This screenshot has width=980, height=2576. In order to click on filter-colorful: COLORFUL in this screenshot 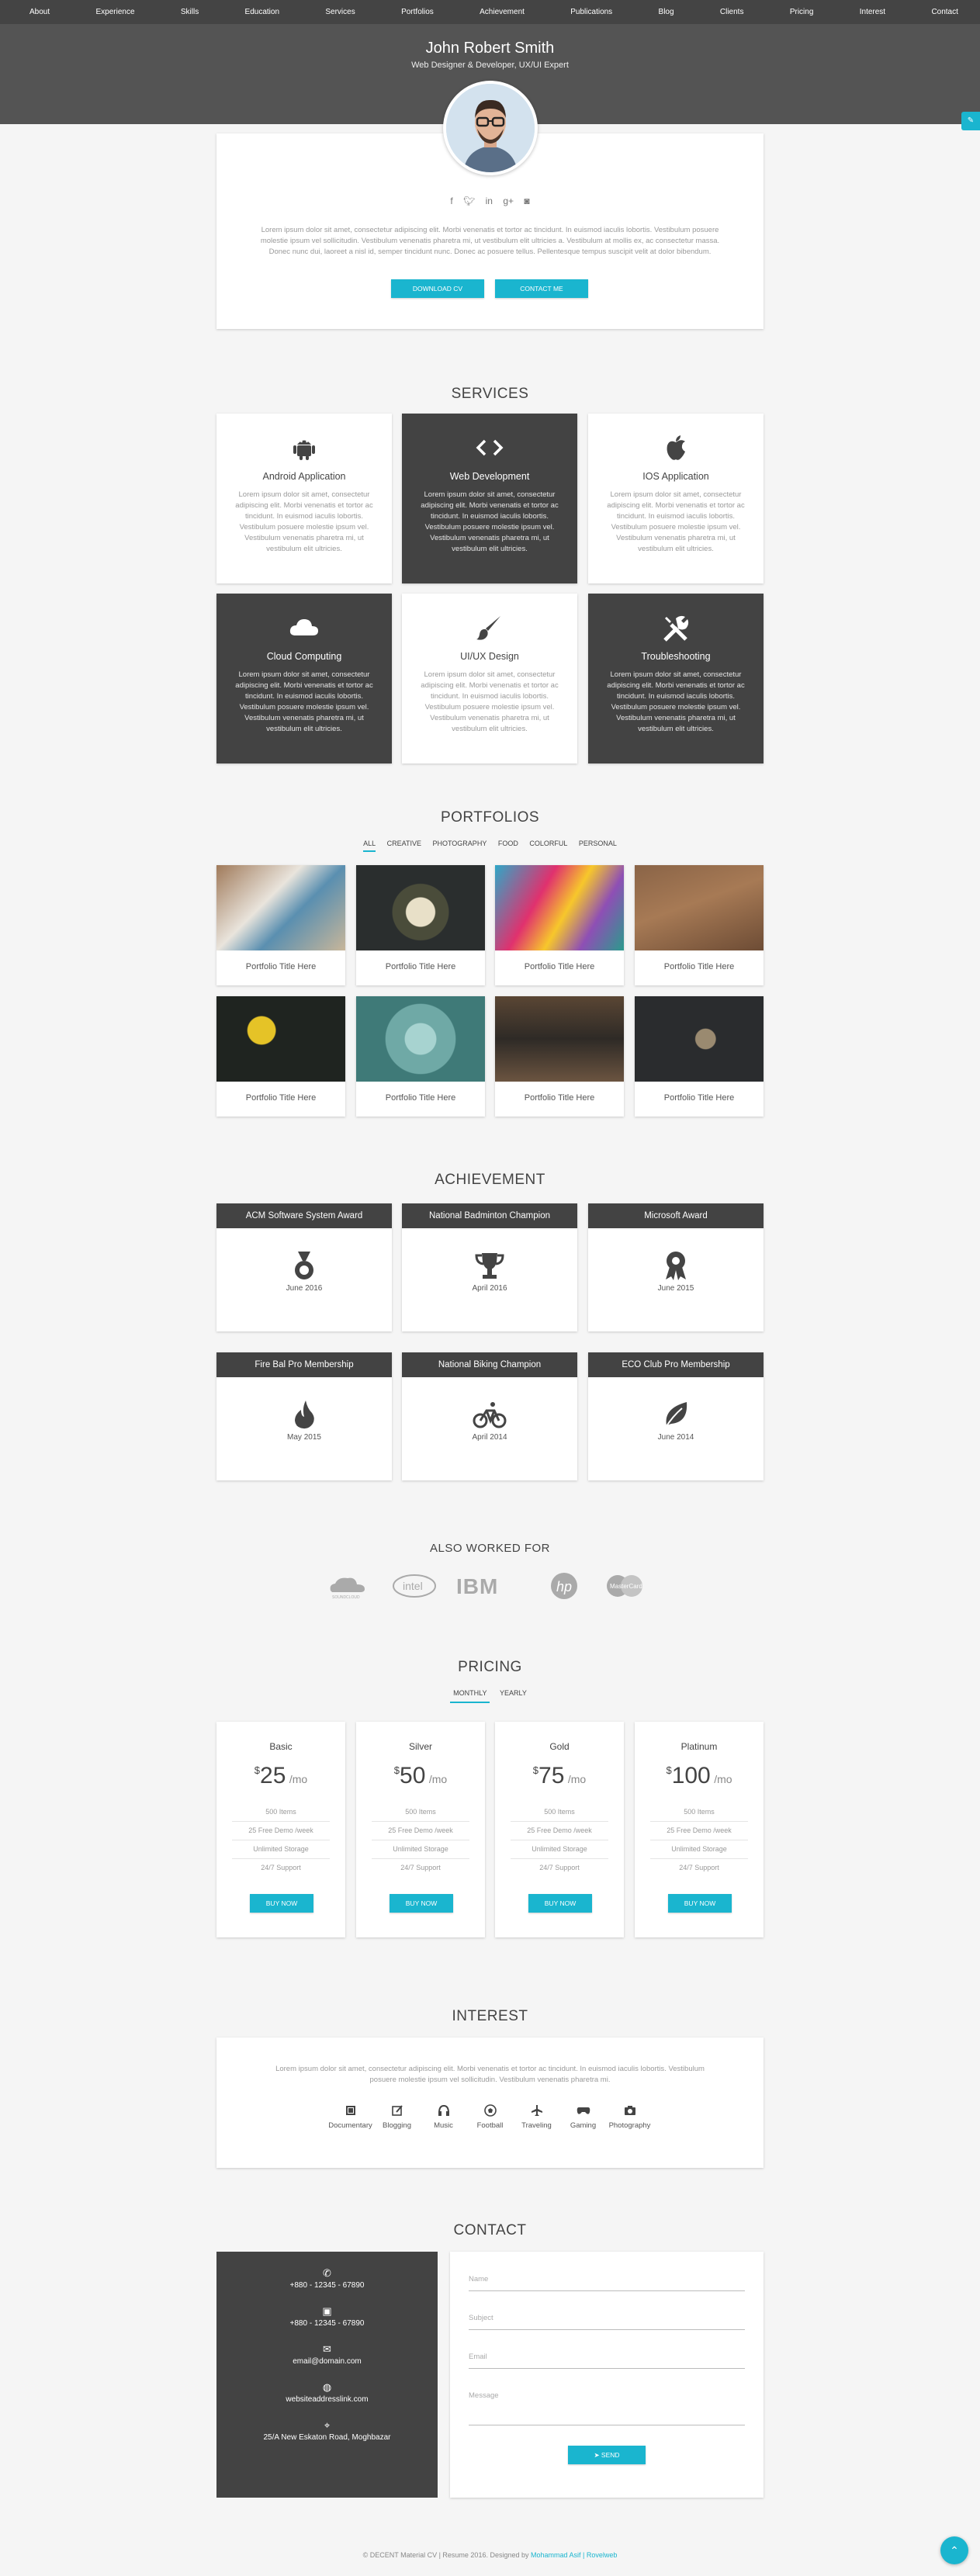, I will do `click(548, 845)`.